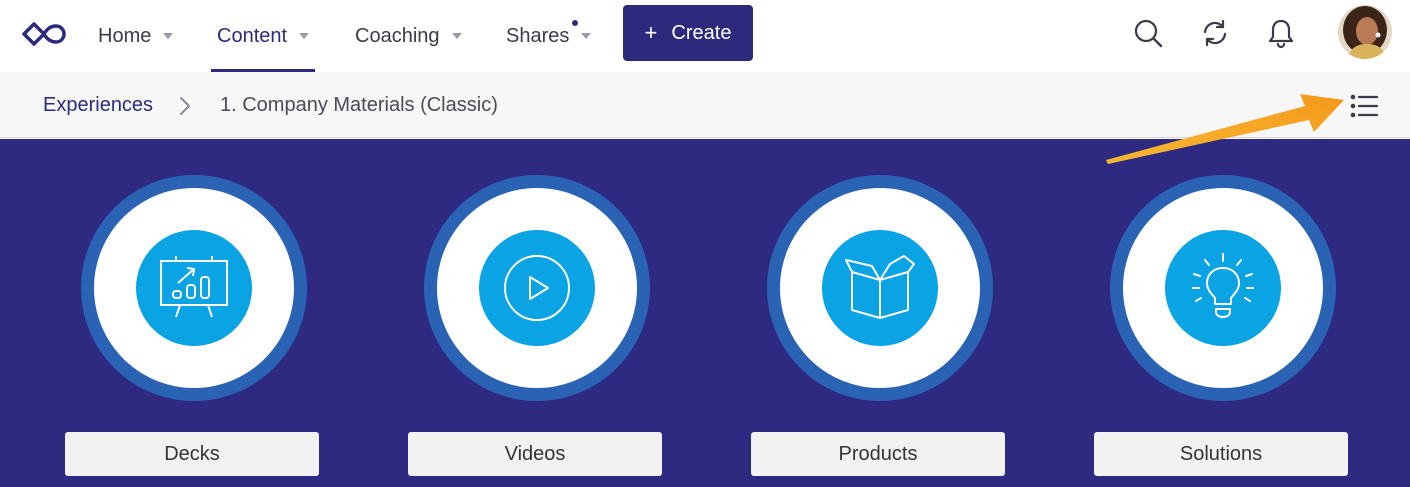 The height and width of the screenshot is (487, 1410). What do you see at coordinates (575, 23) in the screenshot?
I see `notification-dot` at bounding box center [575, 23].